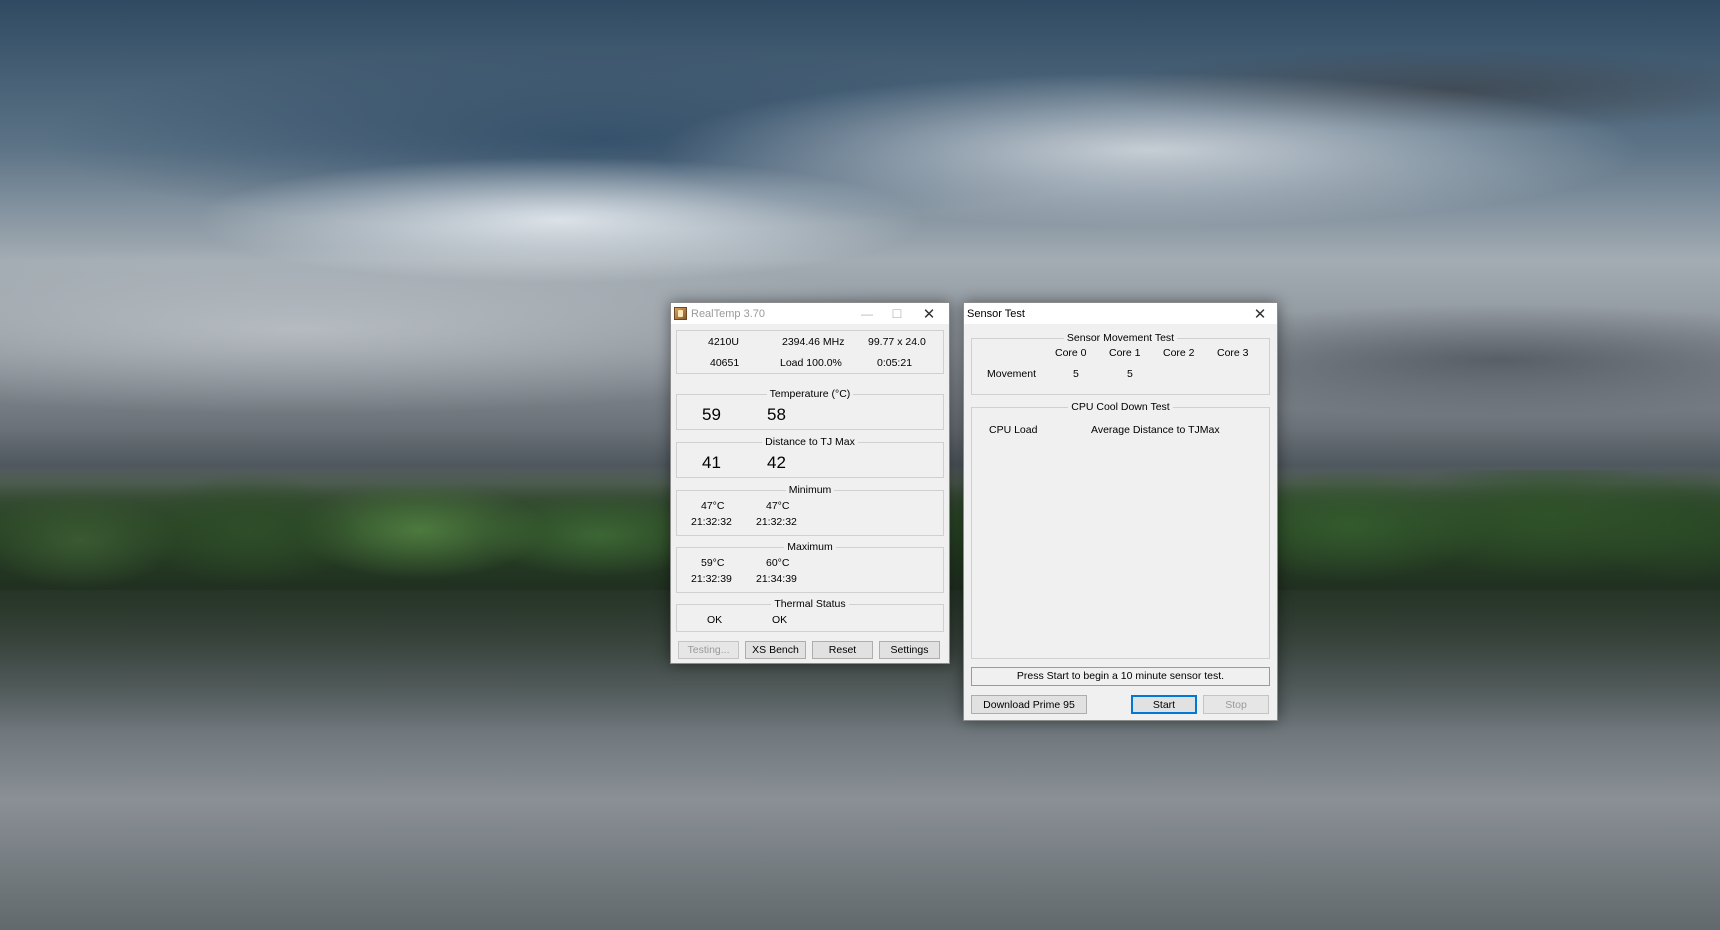  Describe the element at coordinates (1233, 353) in the screenshot. I see `core-header: Core 3` at that location.